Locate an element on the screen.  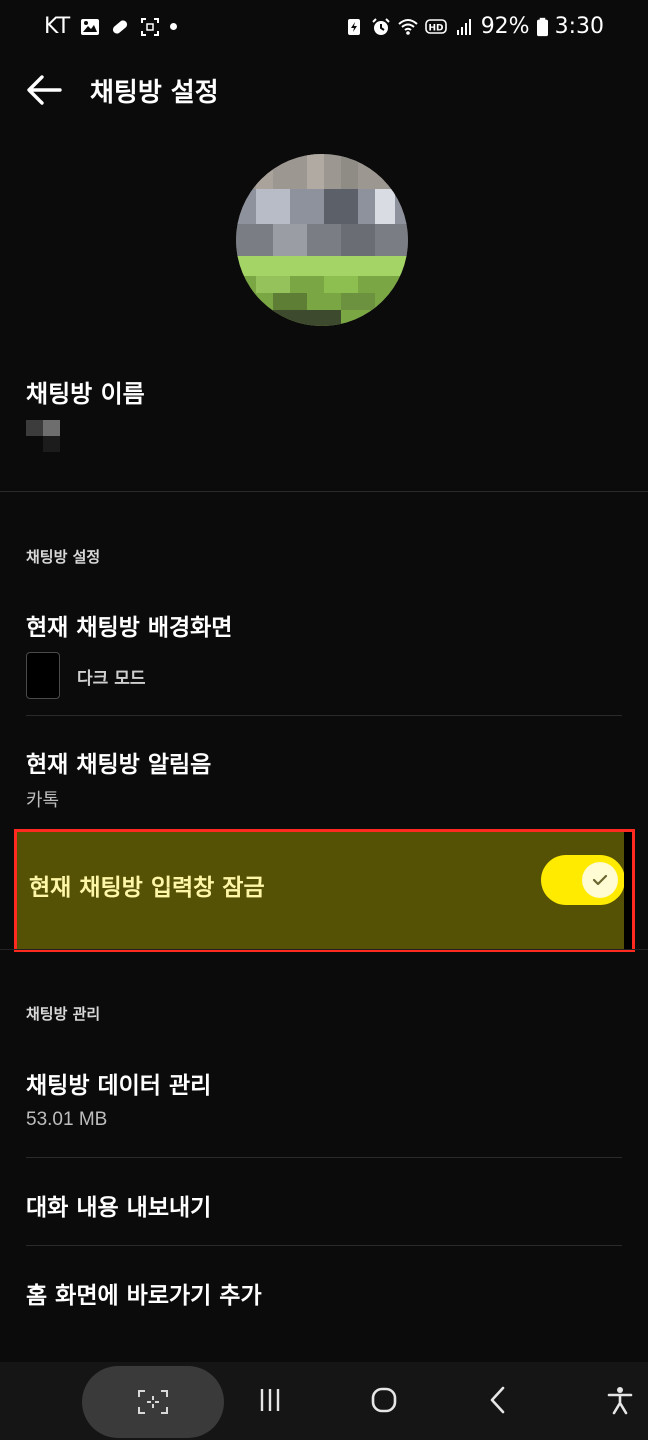
recents-button is located at coordinates (270, 1400).